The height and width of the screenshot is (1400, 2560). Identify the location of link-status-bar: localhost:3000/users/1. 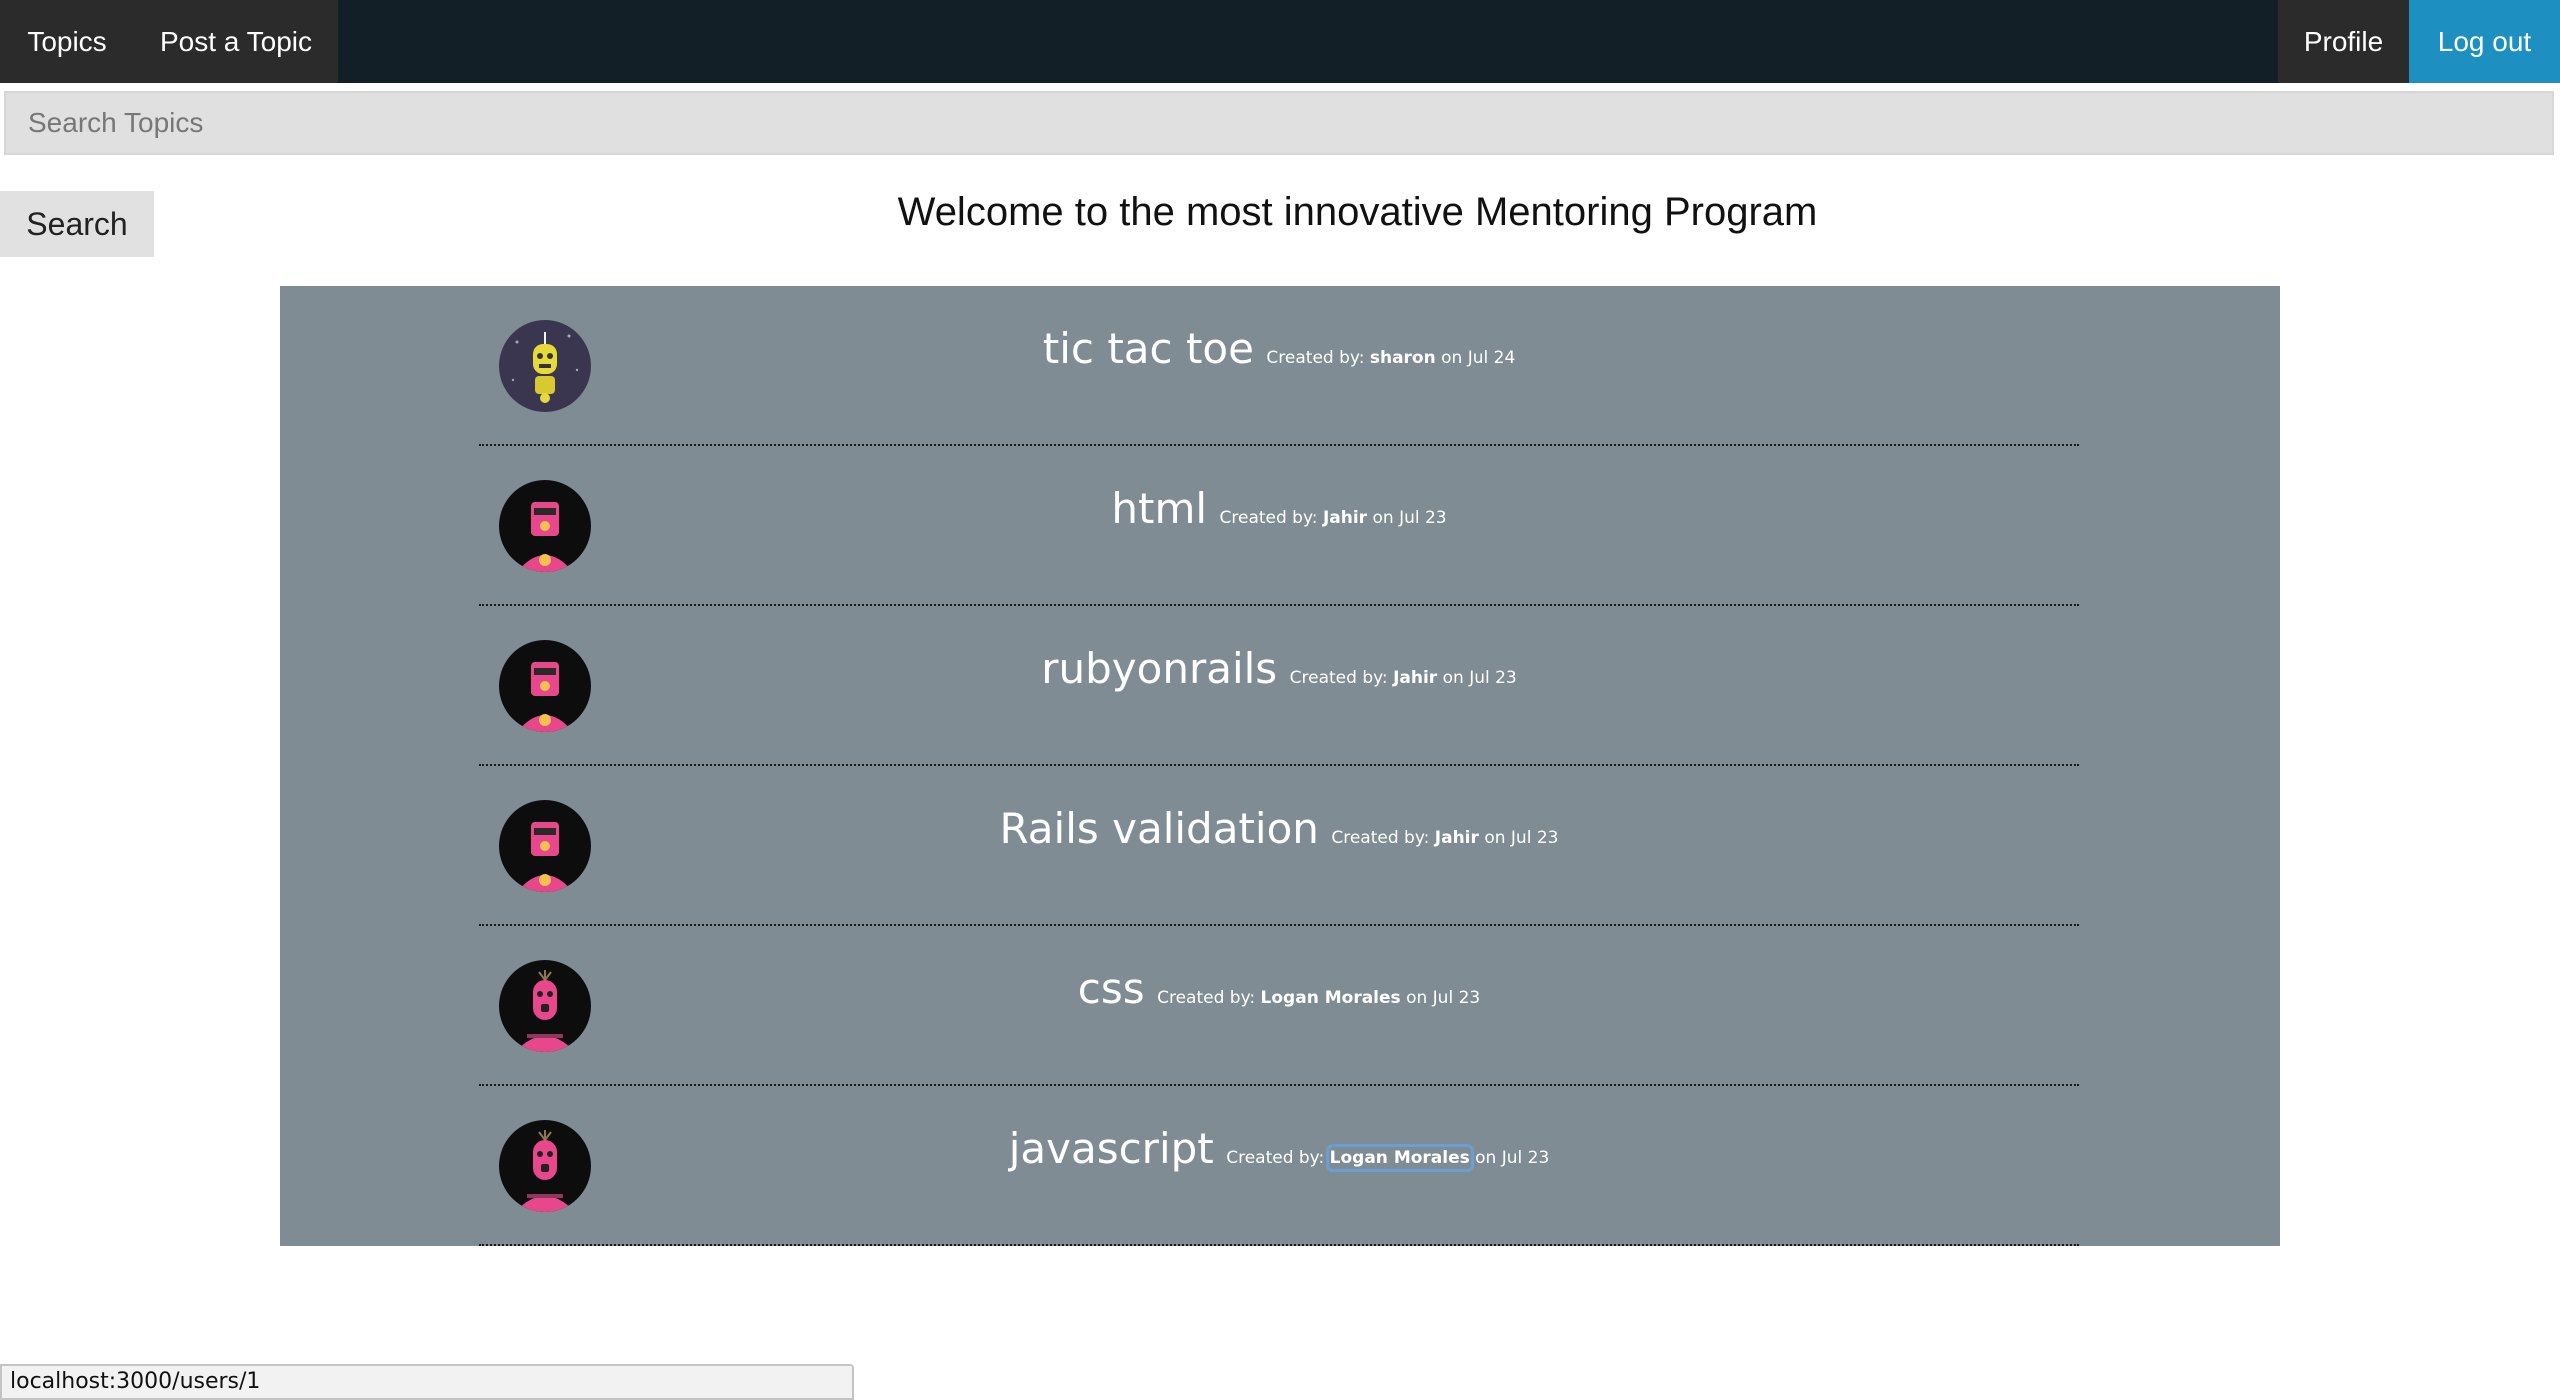
(427, 1382).